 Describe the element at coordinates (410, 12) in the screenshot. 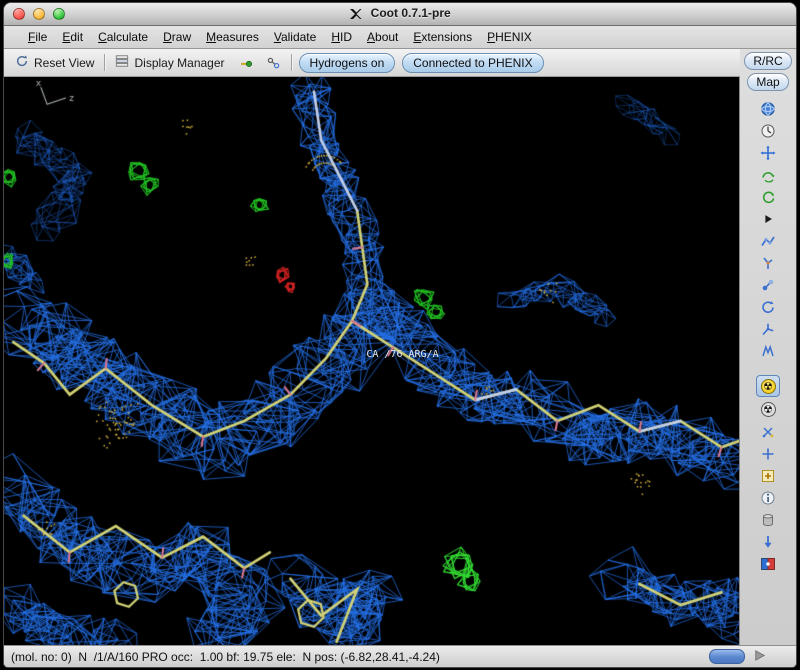

I see `window-title: Coot 0.7.1-pre` at that location.